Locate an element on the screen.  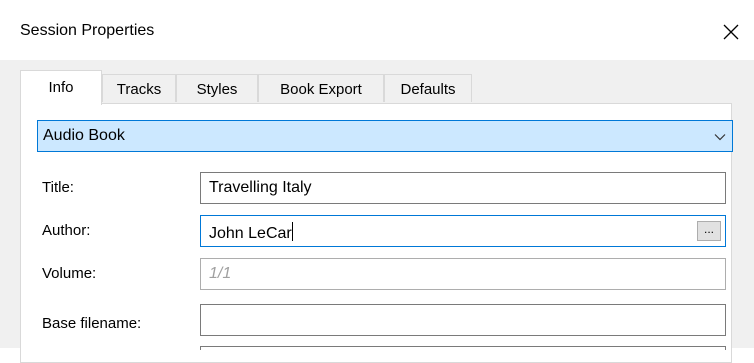
next-field-partial is located at coordinates (463, 348).